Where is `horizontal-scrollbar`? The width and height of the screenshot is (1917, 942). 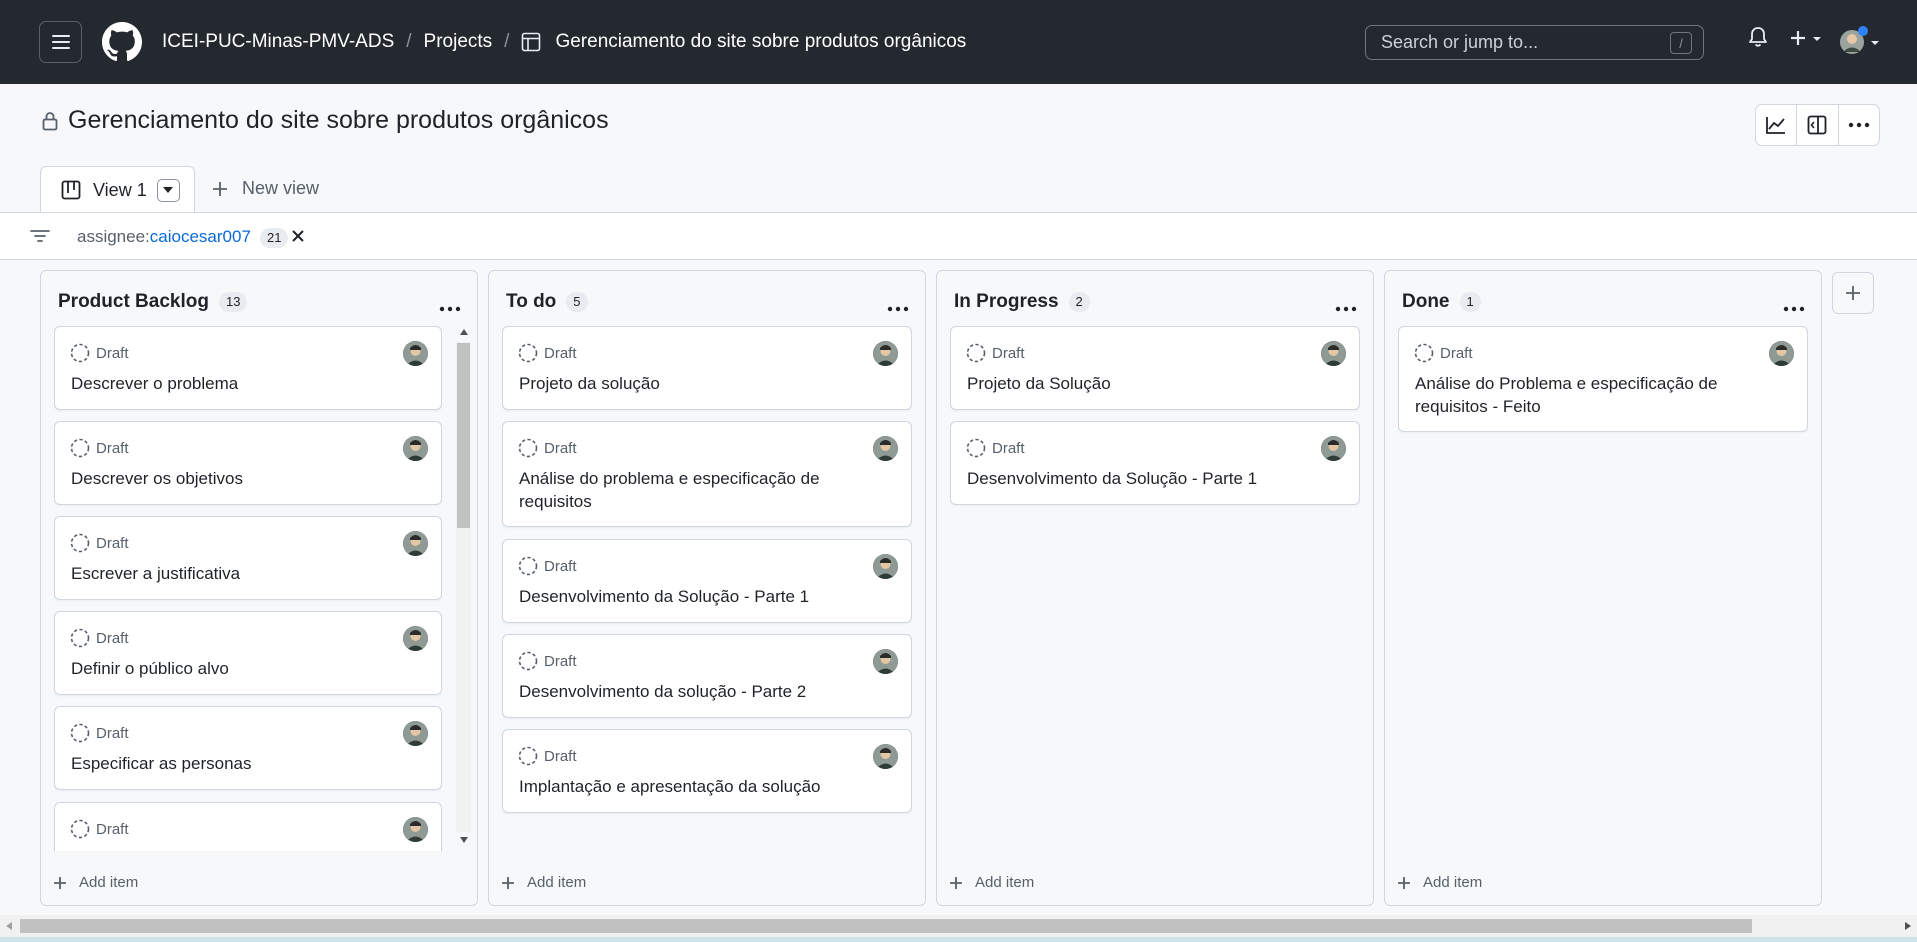
horizontal-scrollbar is located at coordinates (958, 926).